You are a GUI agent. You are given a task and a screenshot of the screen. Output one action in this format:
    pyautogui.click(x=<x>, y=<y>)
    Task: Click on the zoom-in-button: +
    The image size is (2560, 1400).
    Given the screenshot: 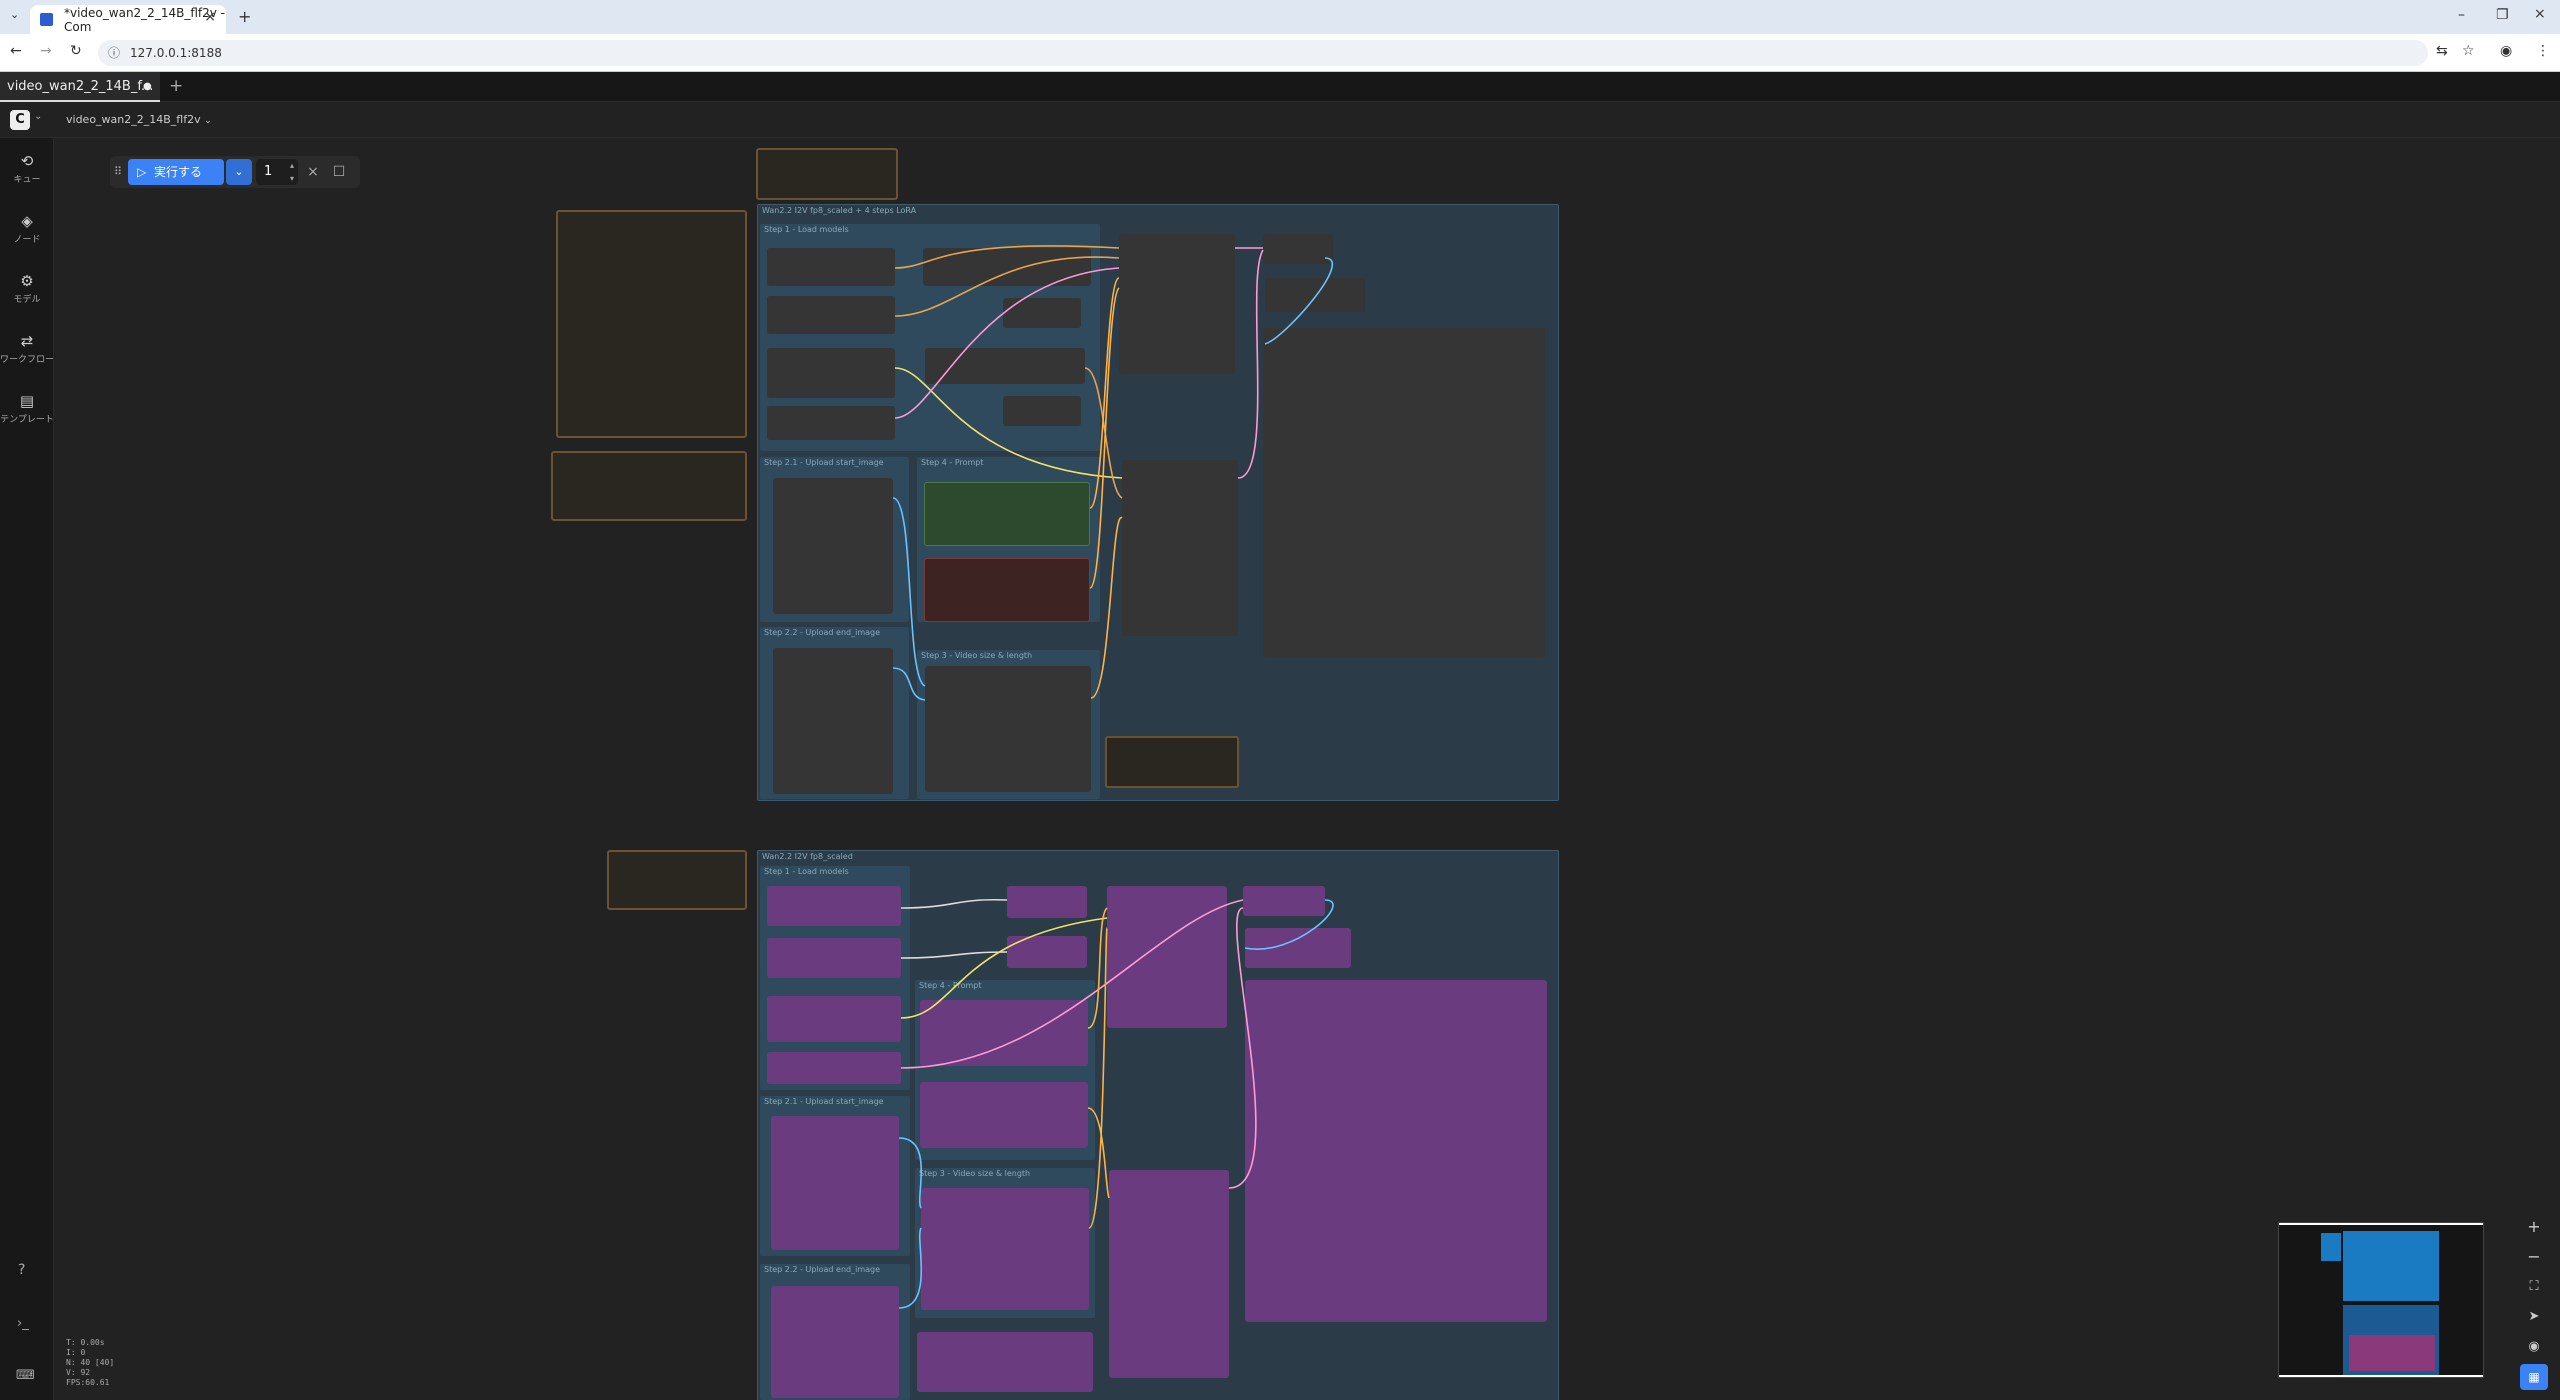 What is the action you would take?
    pyautogui.click(x=2534, y=1227)
    